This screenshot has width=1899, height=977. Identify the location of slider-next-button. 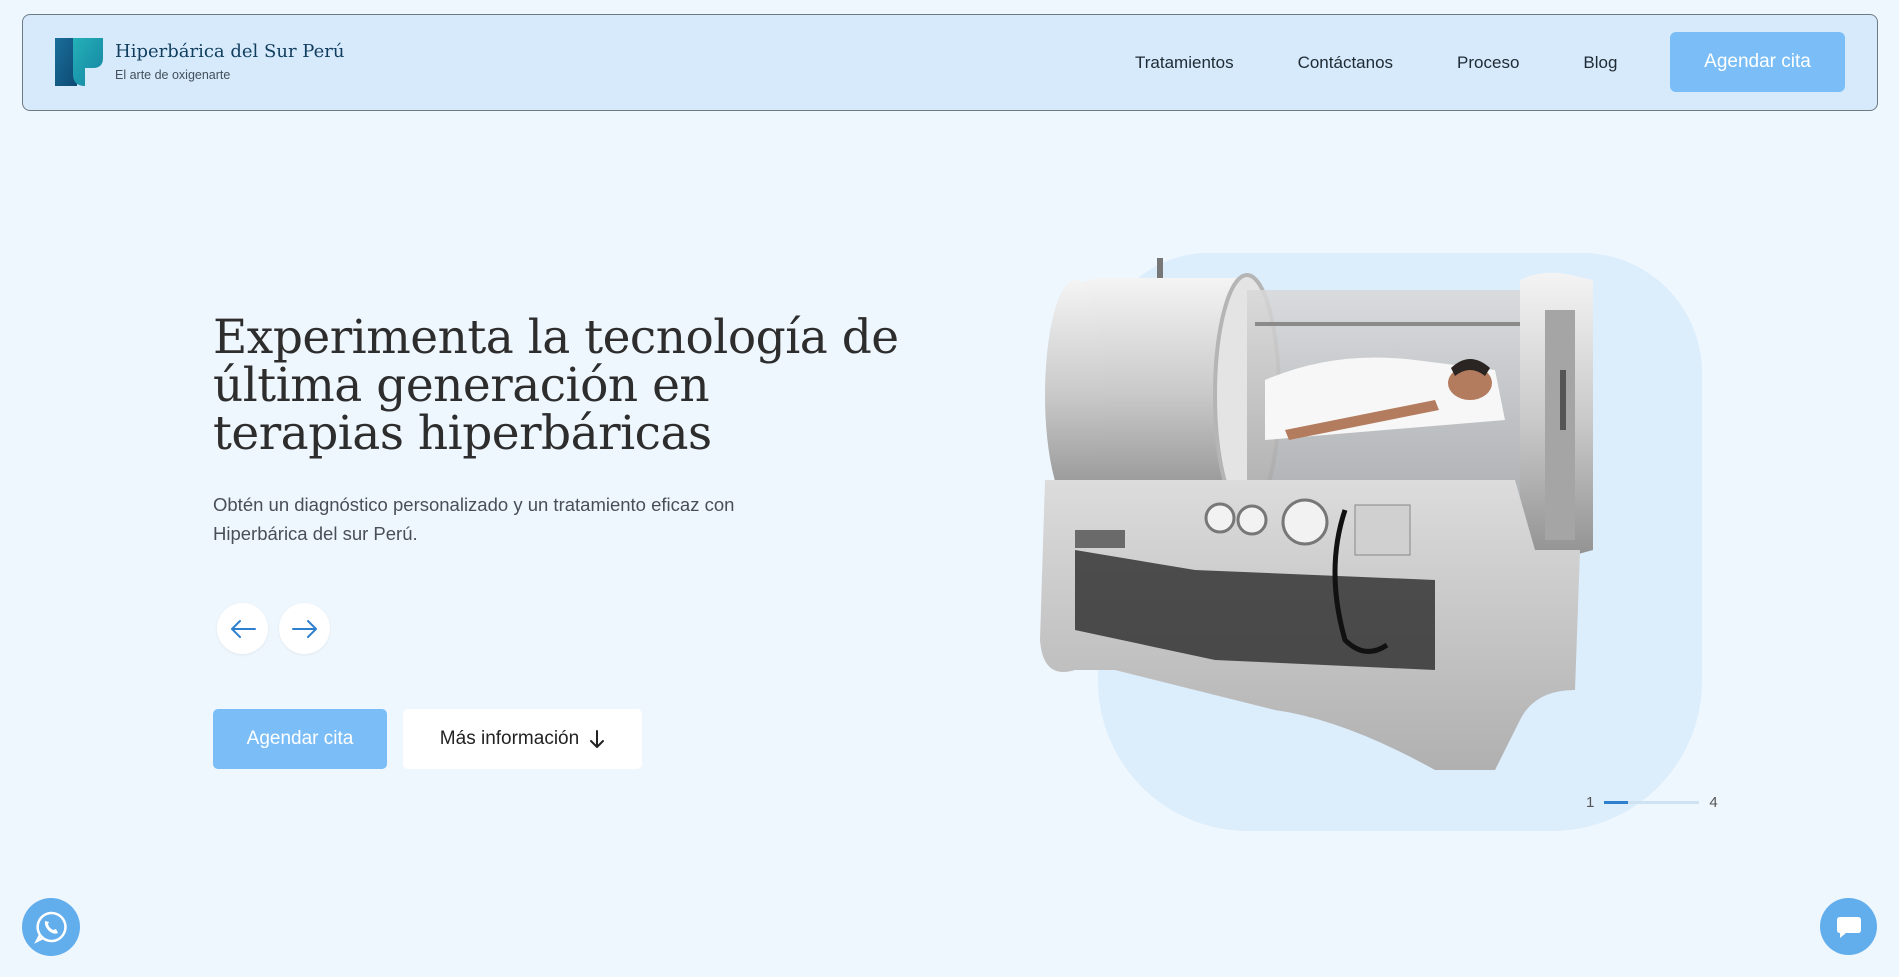
(304, 628).